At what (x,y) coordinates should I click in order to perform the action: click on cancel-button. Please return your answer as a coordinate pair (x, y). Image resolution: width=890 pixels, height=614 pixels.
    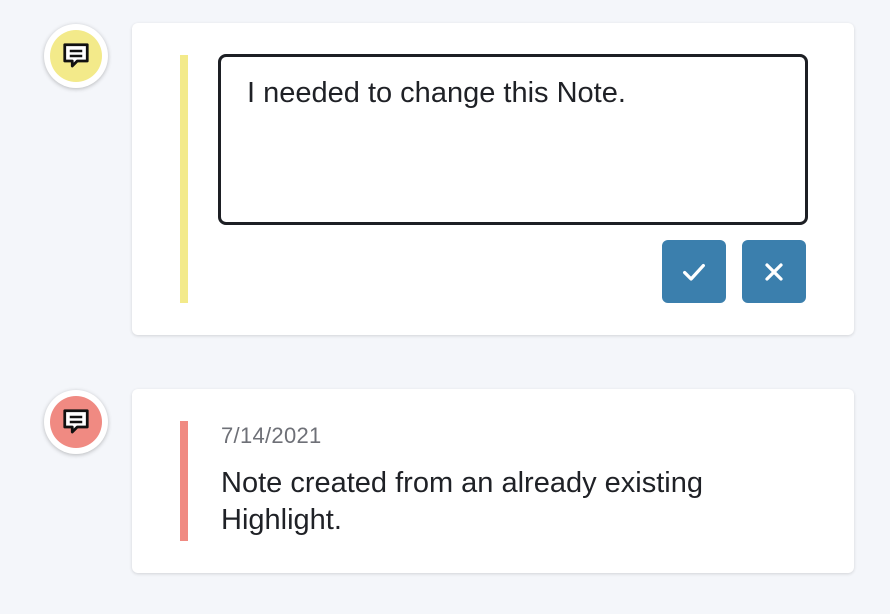
    Looking at the image, I should click on (774, 271).